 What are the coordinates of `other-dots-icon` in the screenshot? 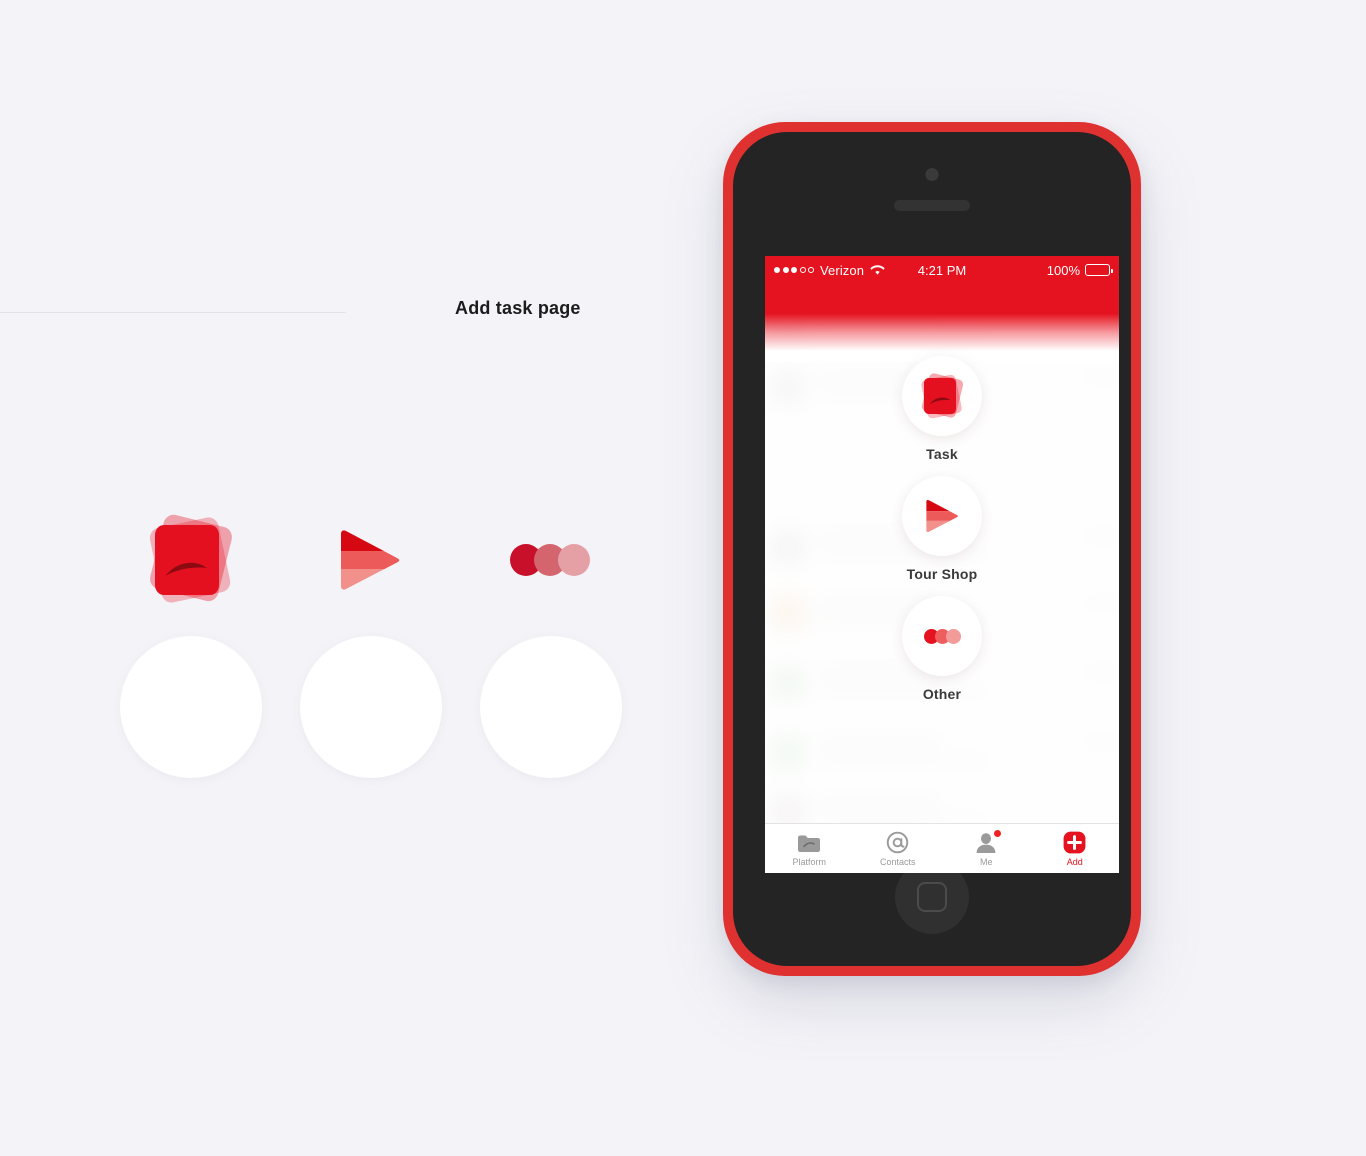 It's located at (550, 560).